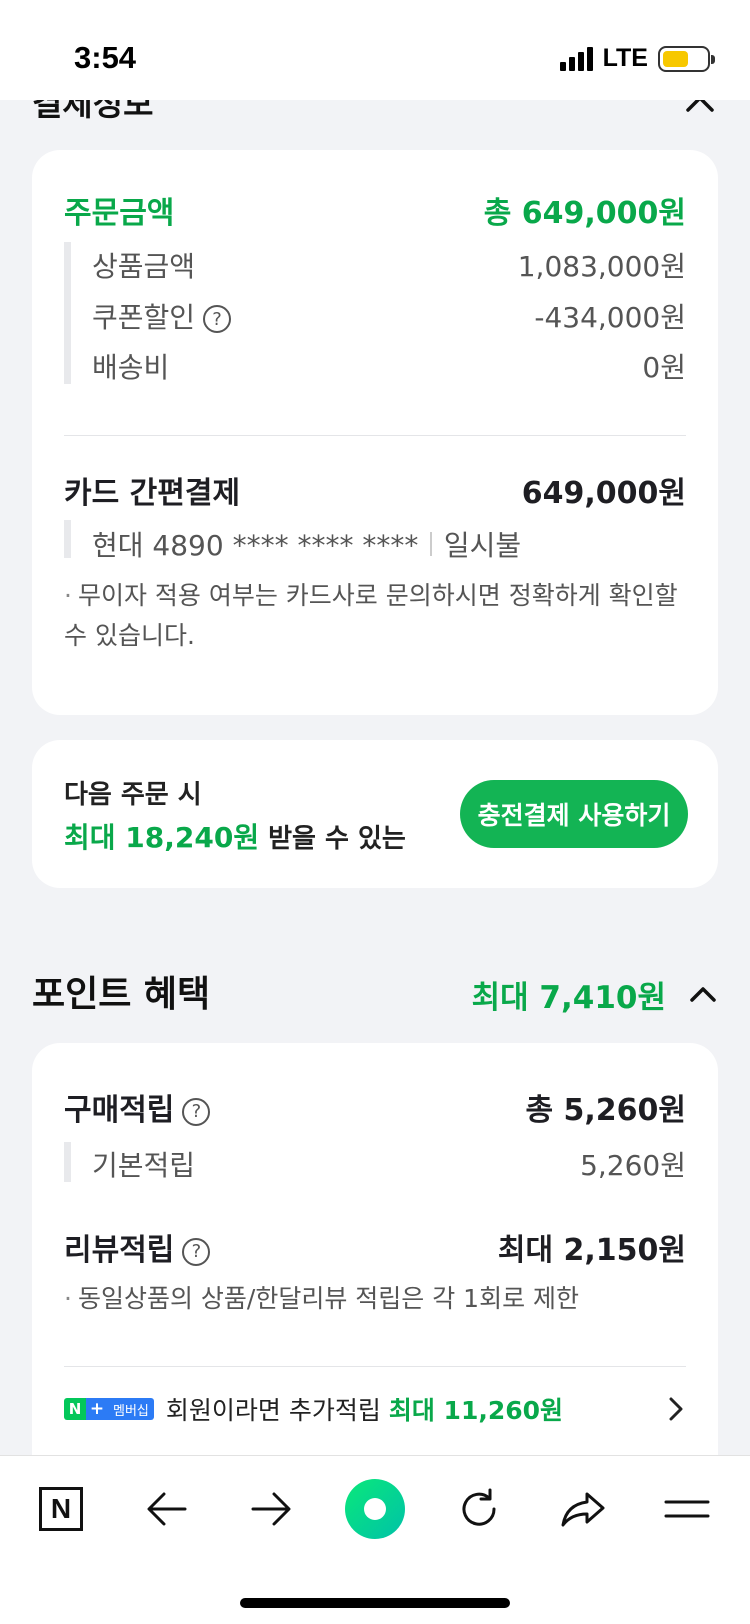 The height and width of the screenshot is (1624, 750). I want to click on order-item-row: 쿠폰할인? -434,000원, so click(389, 316).